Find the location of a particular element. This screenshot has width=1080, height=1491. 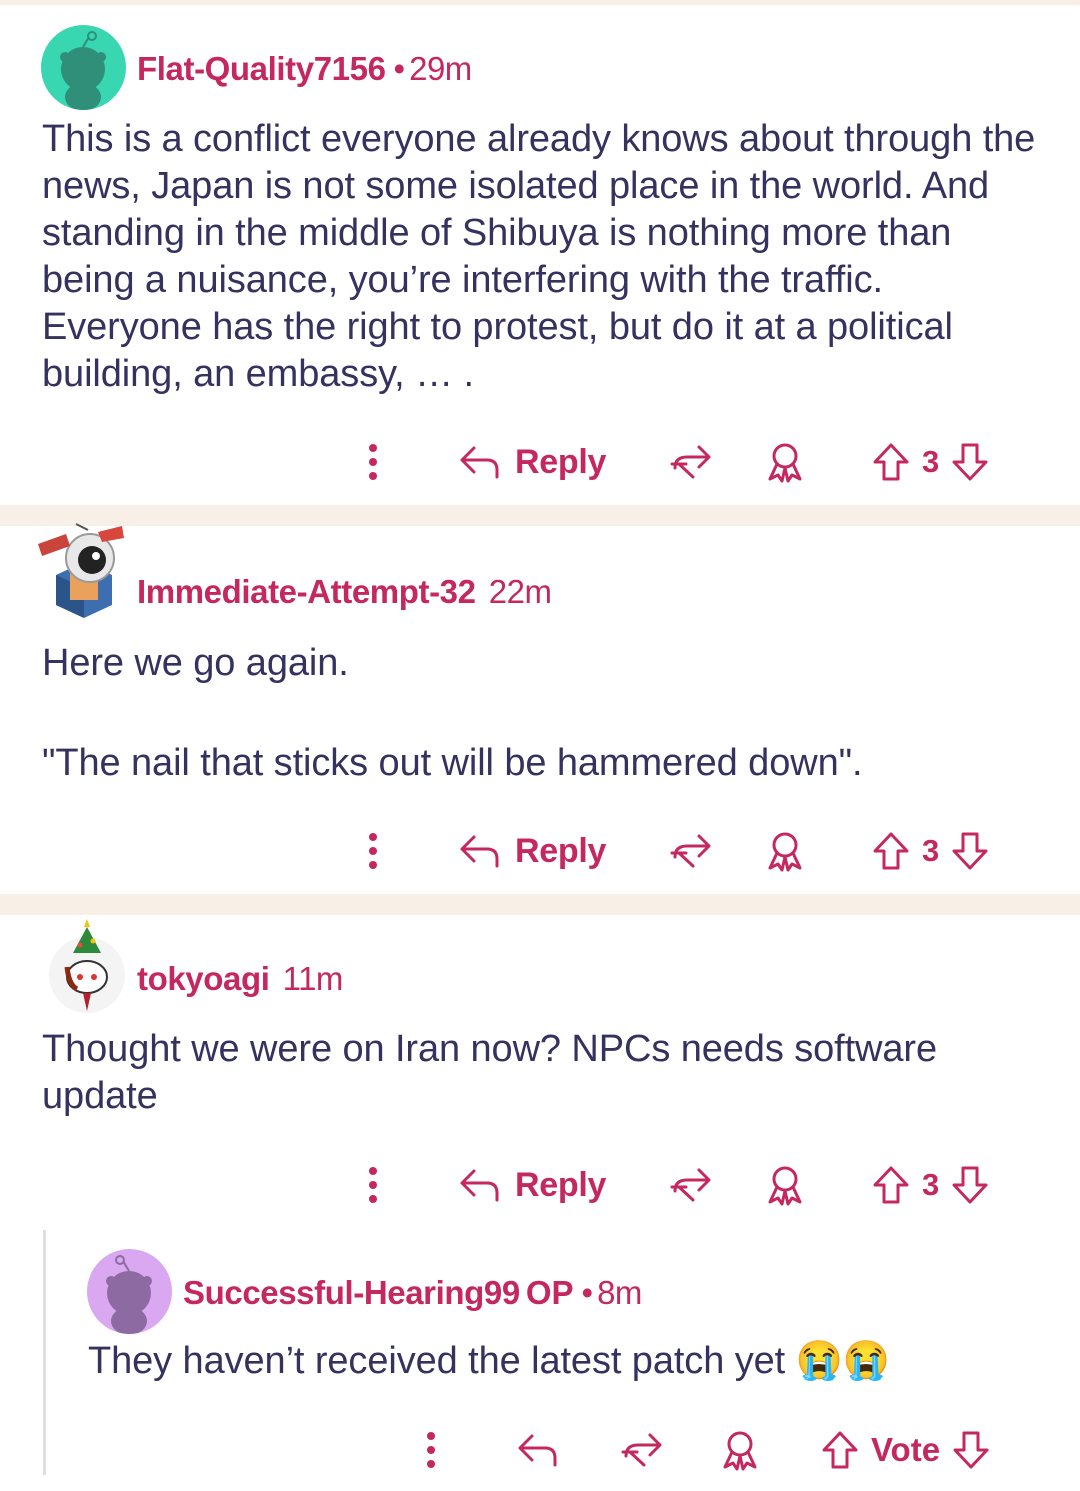

timestamp: 11m is located at coordinates (313, 978).